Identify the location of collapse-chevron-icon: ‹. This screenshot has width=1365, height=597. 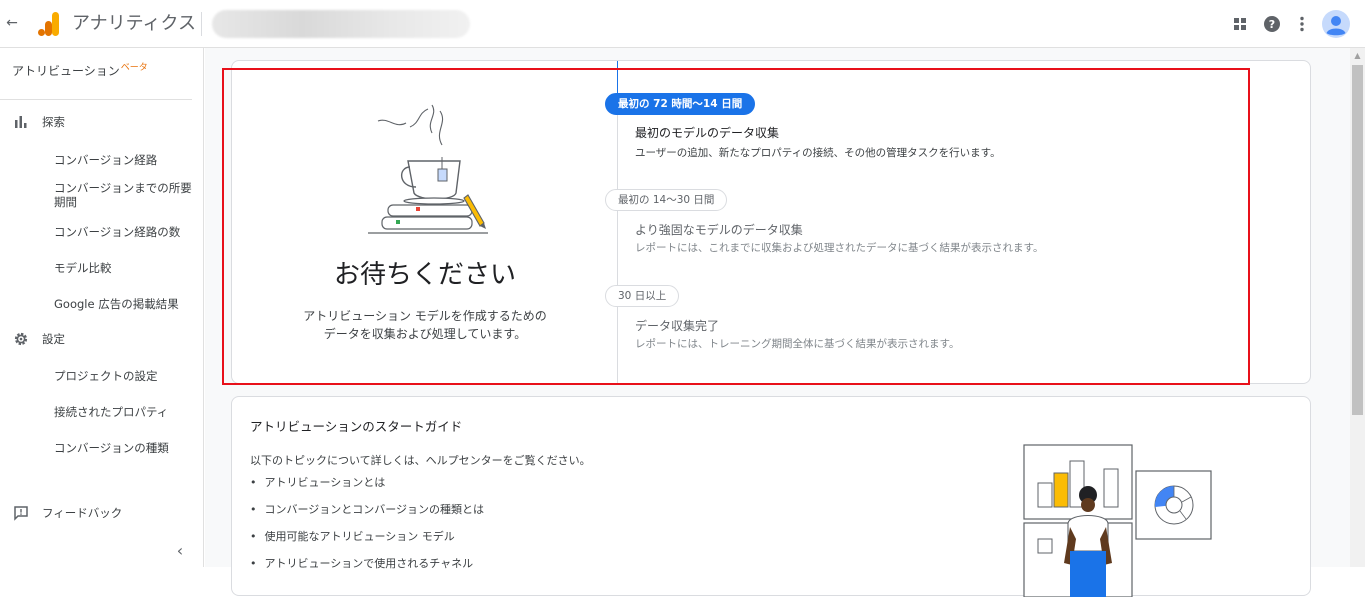
(180, 551).